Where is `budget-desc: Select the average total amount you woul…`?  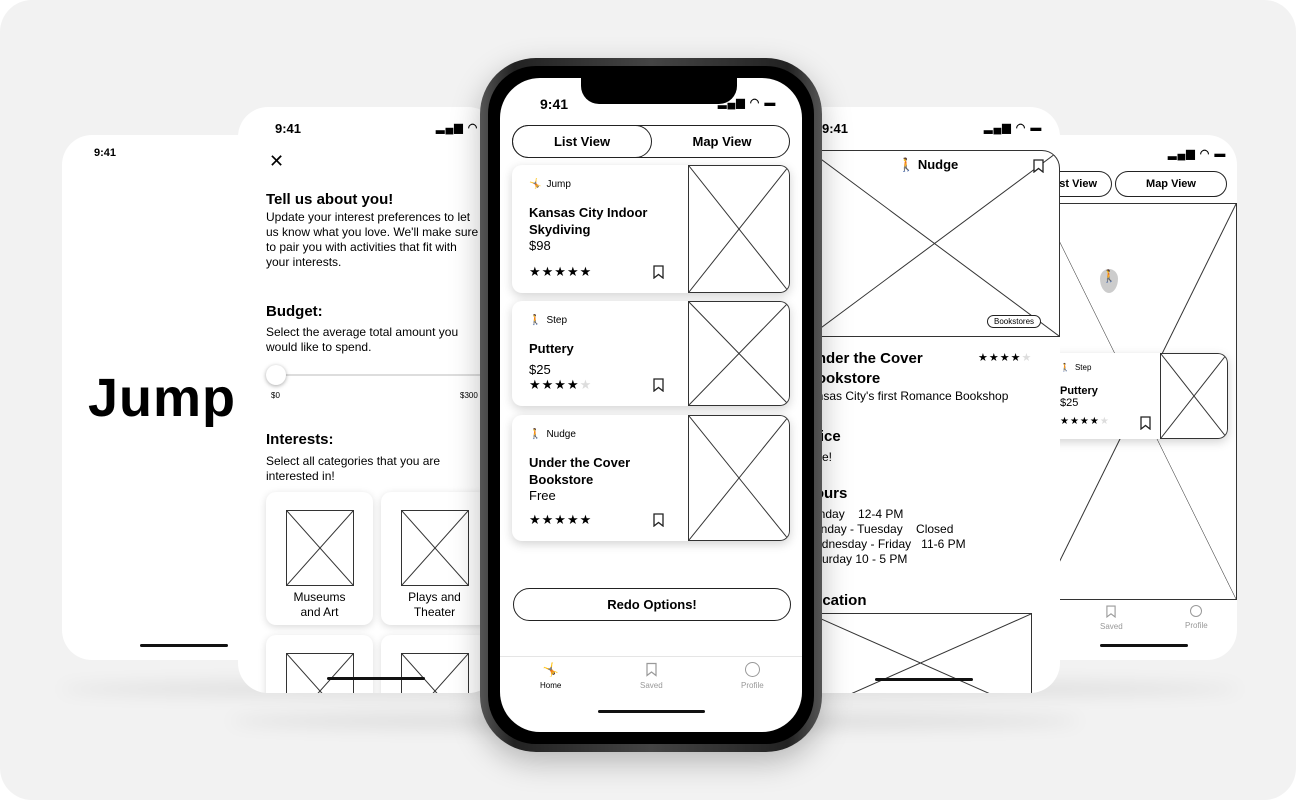 budget-desc: Select the average total amount you woul… is located at coordinates (362, 339).